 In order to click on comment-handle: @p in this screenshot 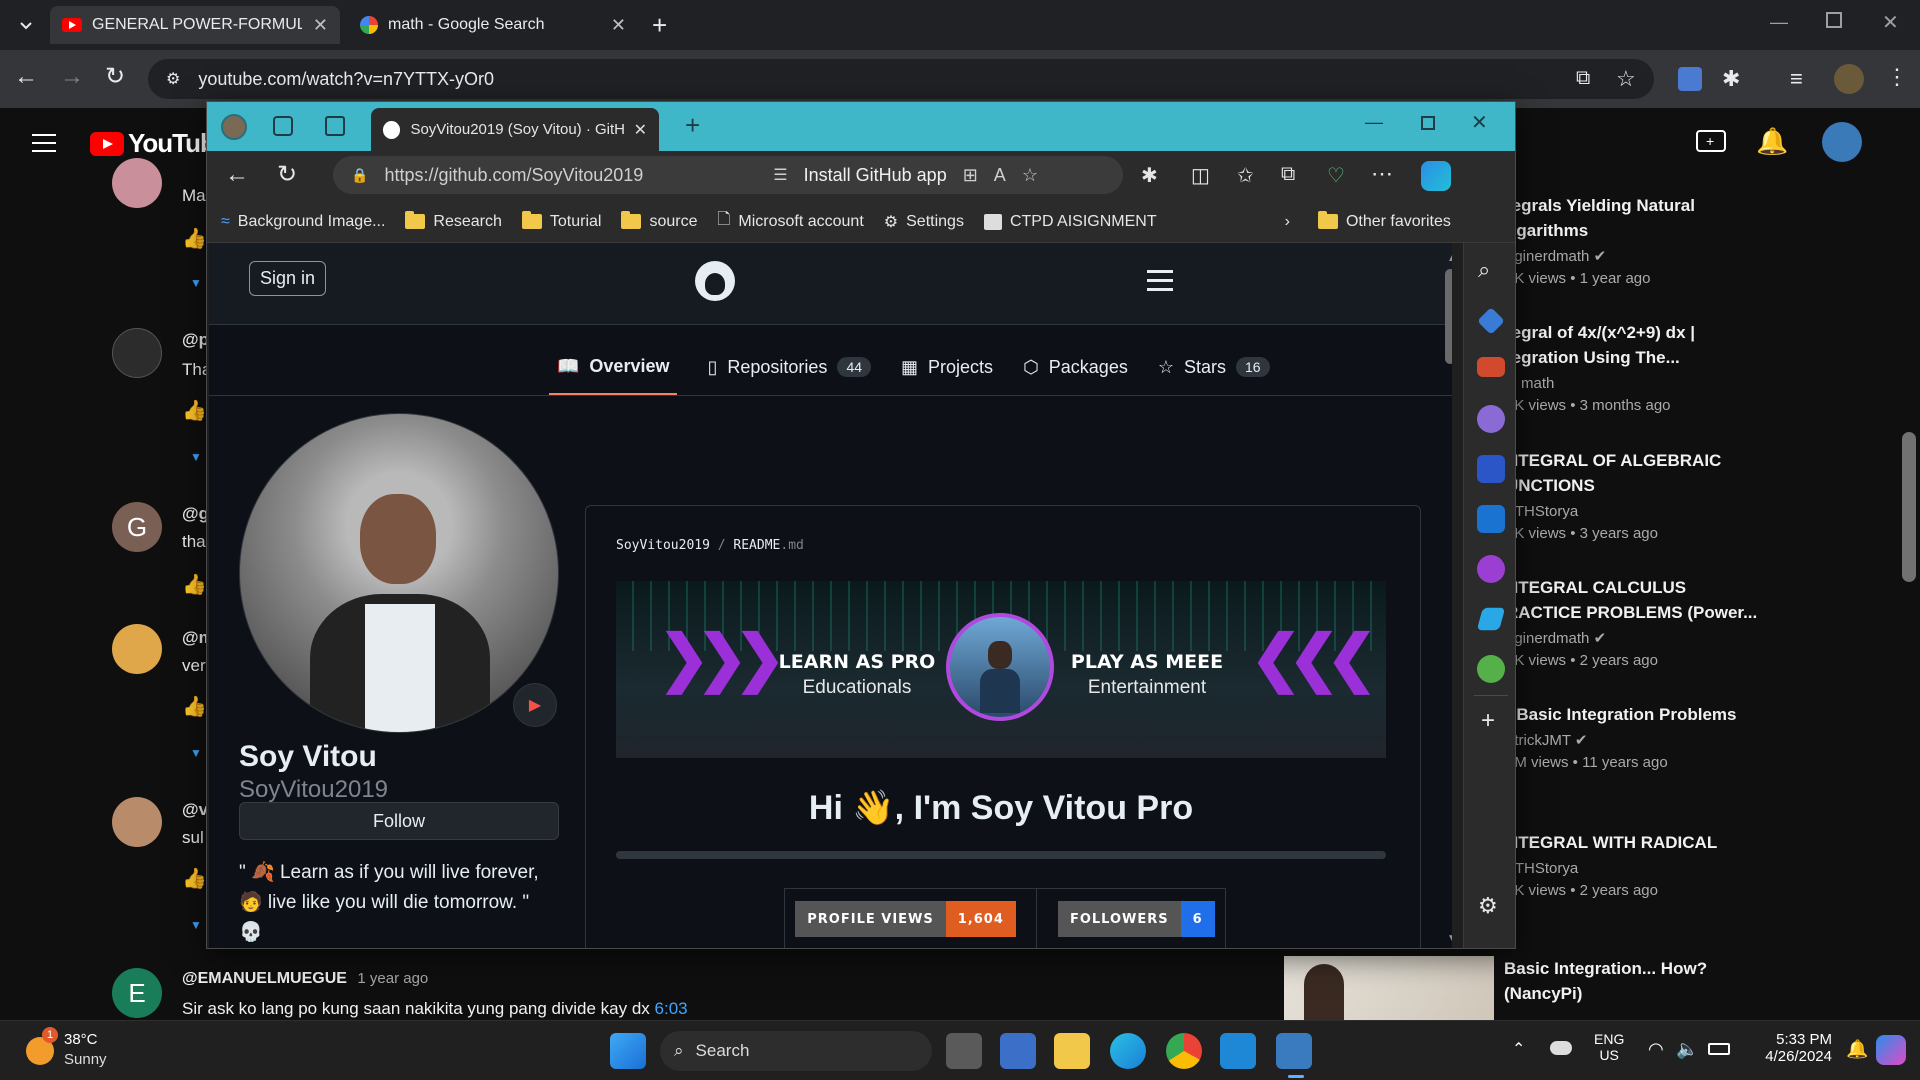, I will do `click(195, 340)`.